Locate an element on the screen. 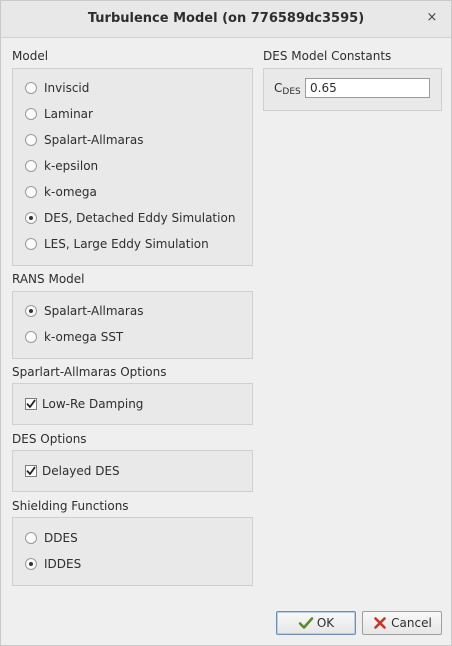  model-option-des: DES, Detached Eddy Simulation is located at coordinates (130, 218).